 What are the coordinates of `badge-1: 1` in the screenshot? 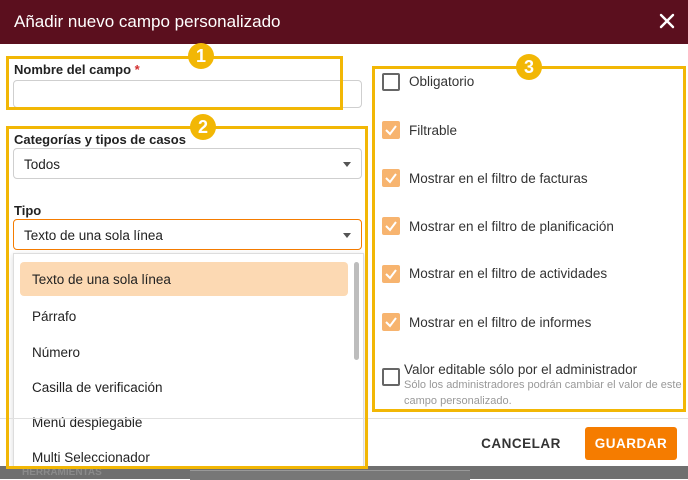 It's located at (201, 56).